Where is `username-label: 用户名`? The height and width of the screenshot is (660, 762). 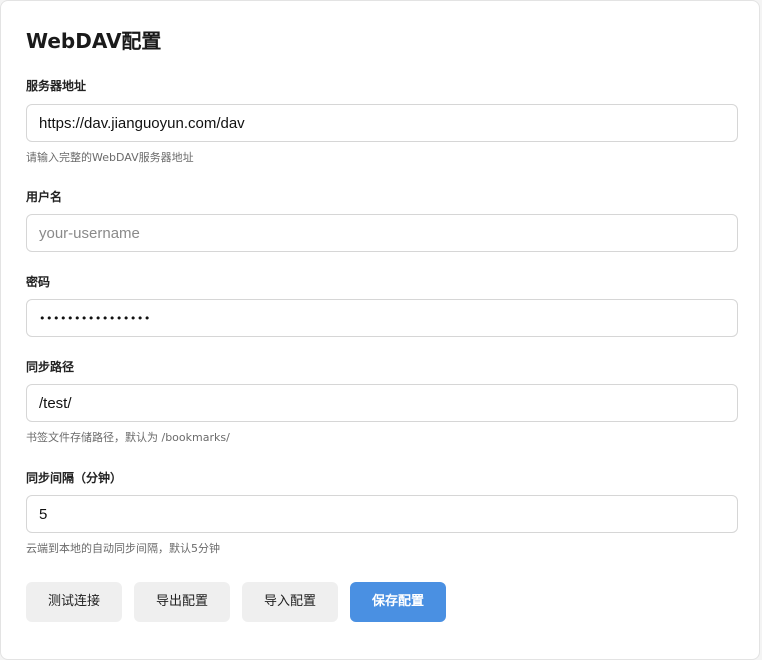
username-label: 用户名 is located at coordinates (44, 197).